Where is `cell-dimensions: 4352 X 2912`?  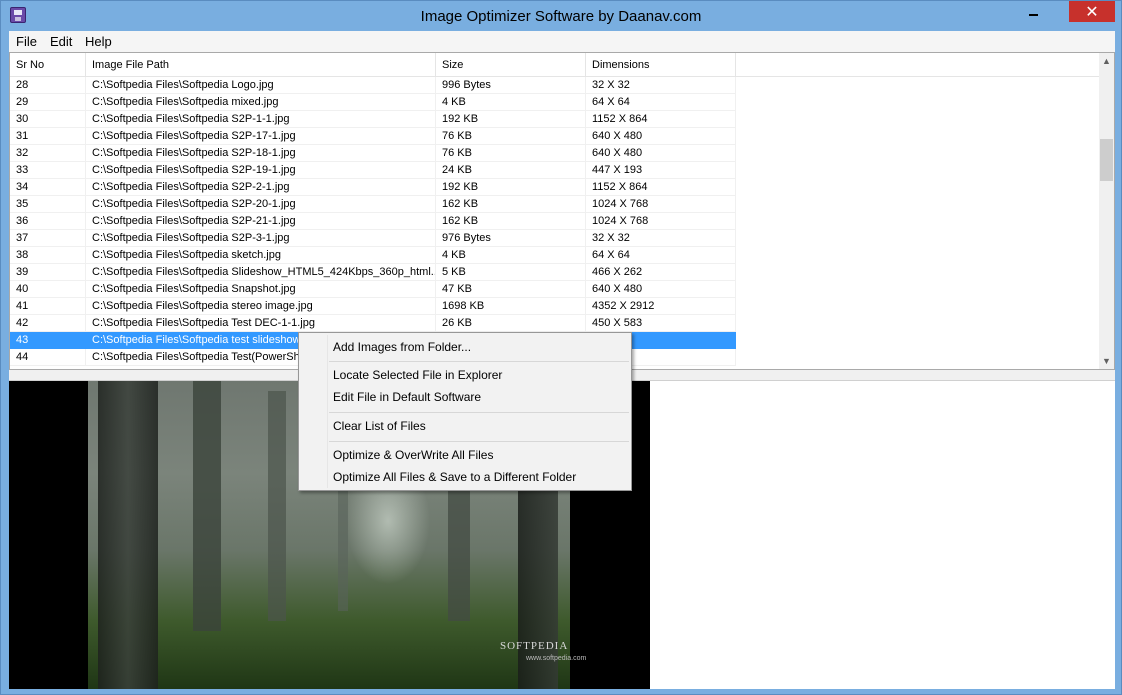
cell-dimensions: 4352 X 2912 is located at coordinates (661, 306).